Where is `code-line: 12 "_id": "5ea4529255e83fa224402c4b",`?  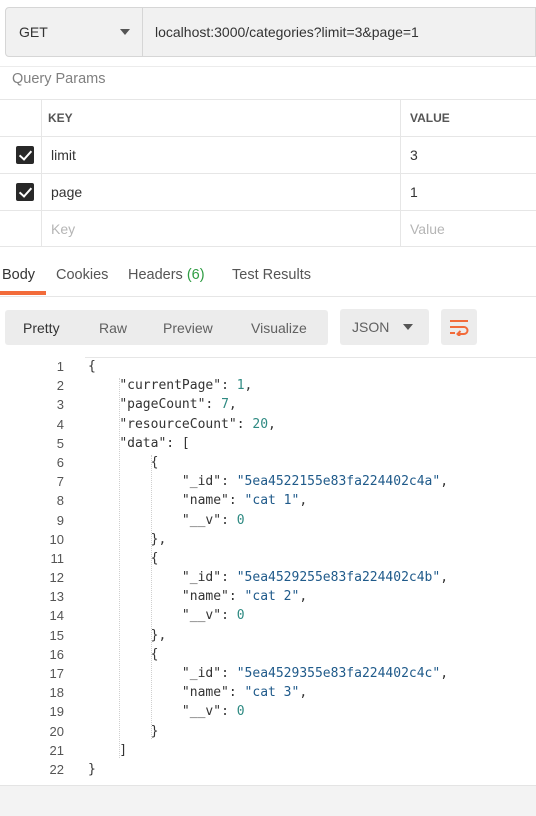 code-line: 12 "_id": "5ea4529255e83fa224402c4b", is located at coordinates (268, 577).